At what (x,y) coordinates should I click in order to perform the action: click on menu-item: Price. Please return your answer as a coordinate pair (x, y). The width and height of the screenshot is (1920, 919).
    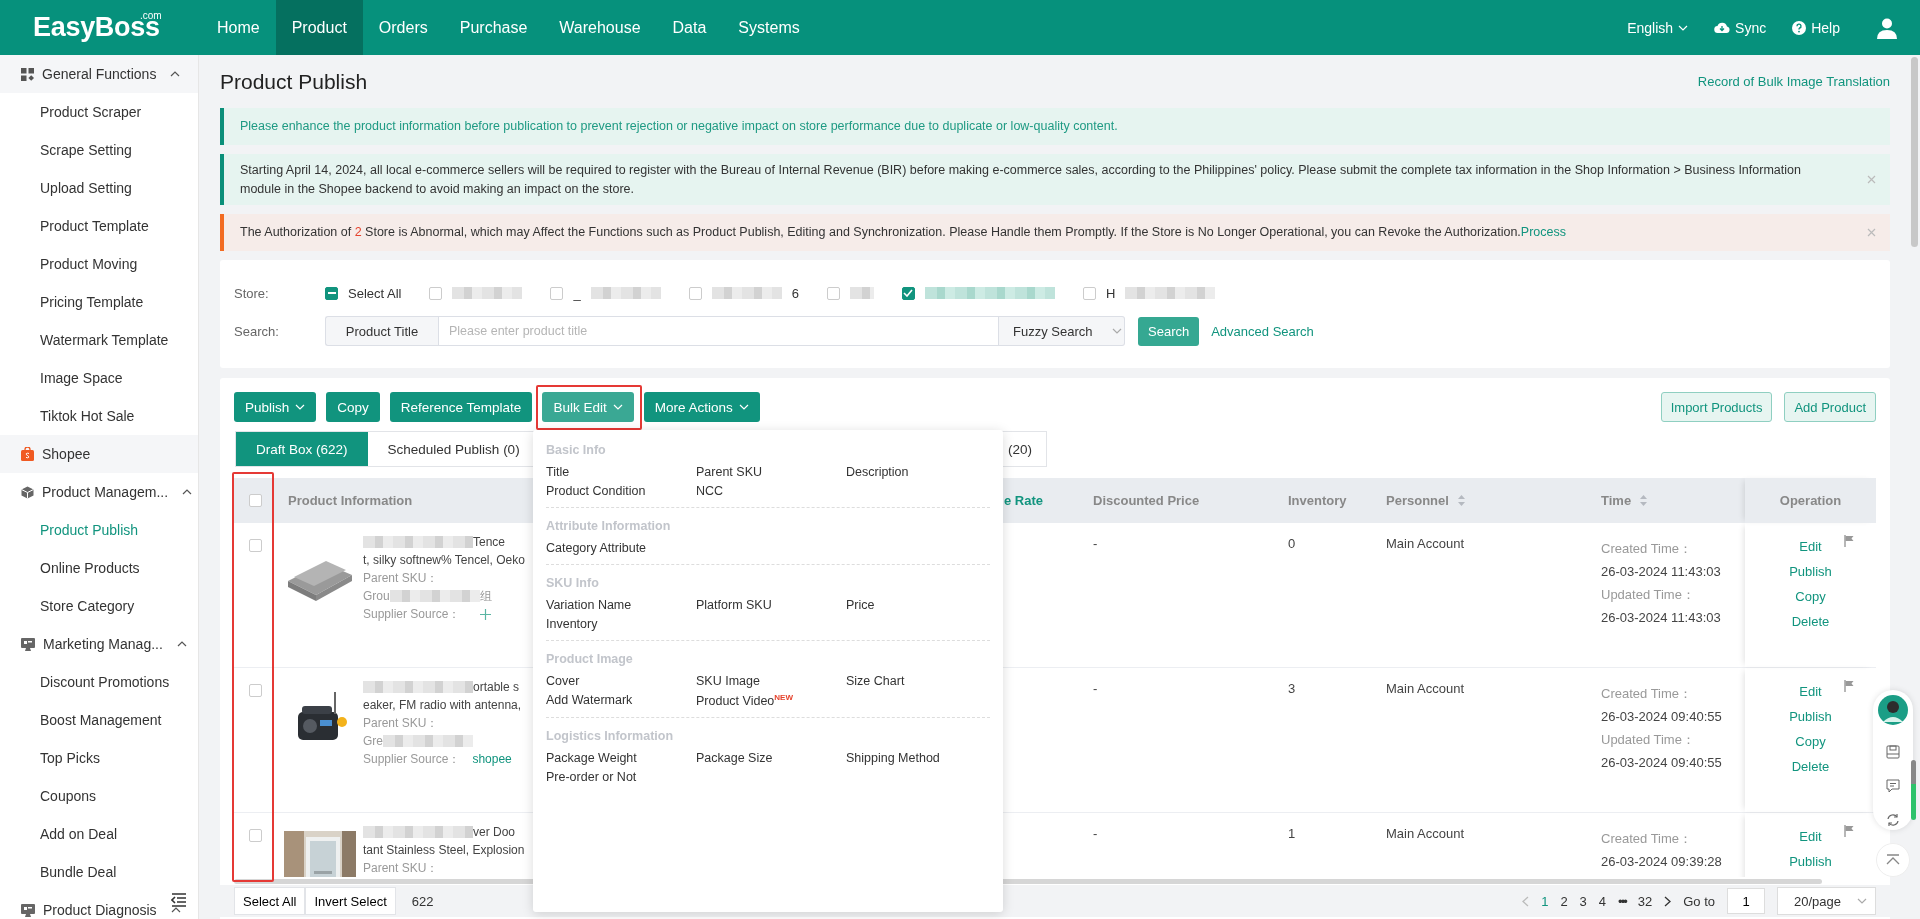
    Looking at the image, I should click on (921, 605).